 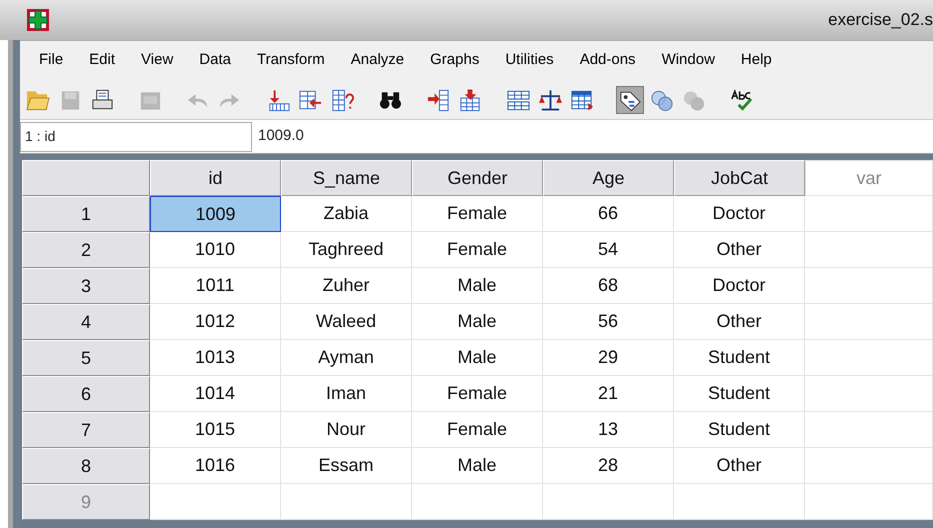 I want to click on menu-item: Edit, so click(x=102, y=60).